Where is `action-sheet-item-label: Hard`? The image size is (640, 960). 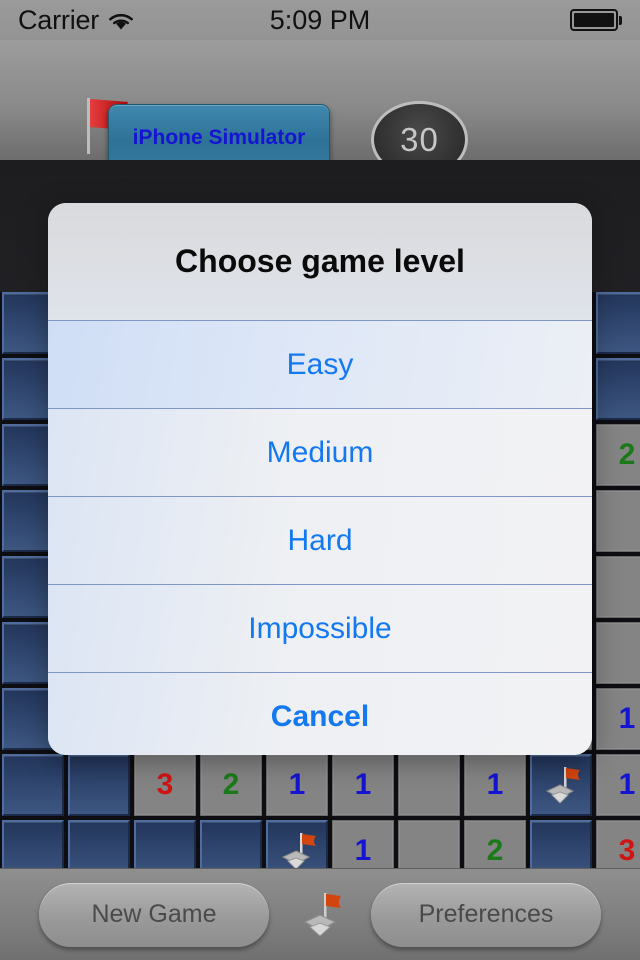
action-sheet-item-label: Hard is located at coordinates (320, 540).